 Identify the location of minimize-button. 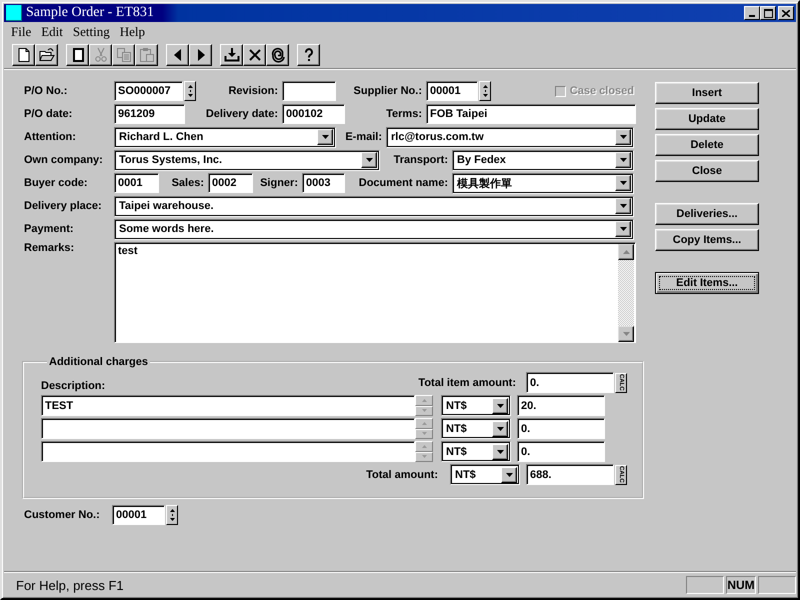
(752, 13).